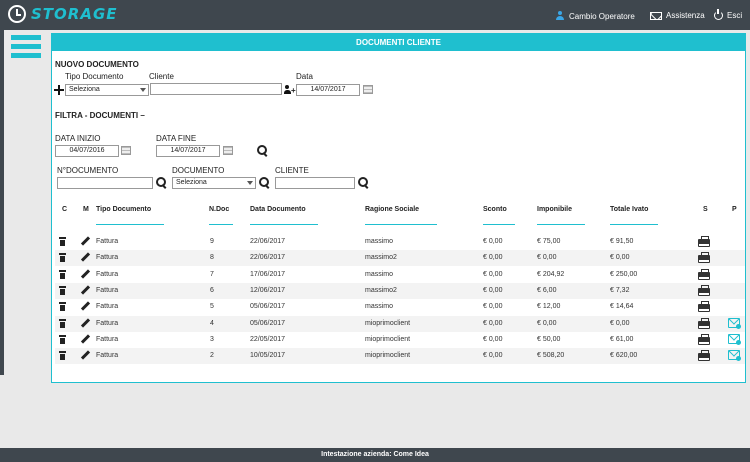 This screenshot has width=750, height=462. What do you see at coordinates (219, 209) in the screenshot?
I see `col-header-ndoc: N.Doc` at bounding box center [219, 209].